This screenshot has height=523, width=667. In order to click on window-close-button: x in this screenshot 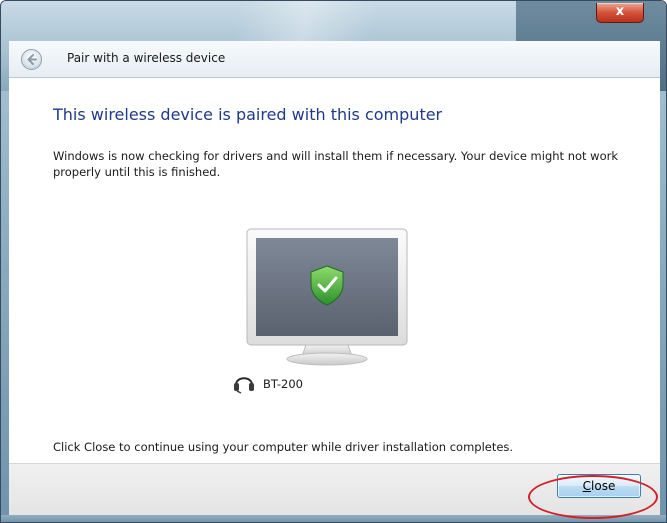, I will do `click(620, 13)`.